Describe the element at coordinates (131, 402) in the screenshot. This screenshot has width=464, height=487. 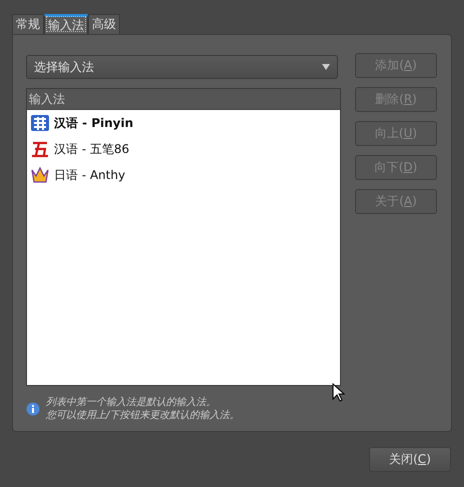
I see `info-text: 列表中第一个输入法是默认的输入法。` at that location.